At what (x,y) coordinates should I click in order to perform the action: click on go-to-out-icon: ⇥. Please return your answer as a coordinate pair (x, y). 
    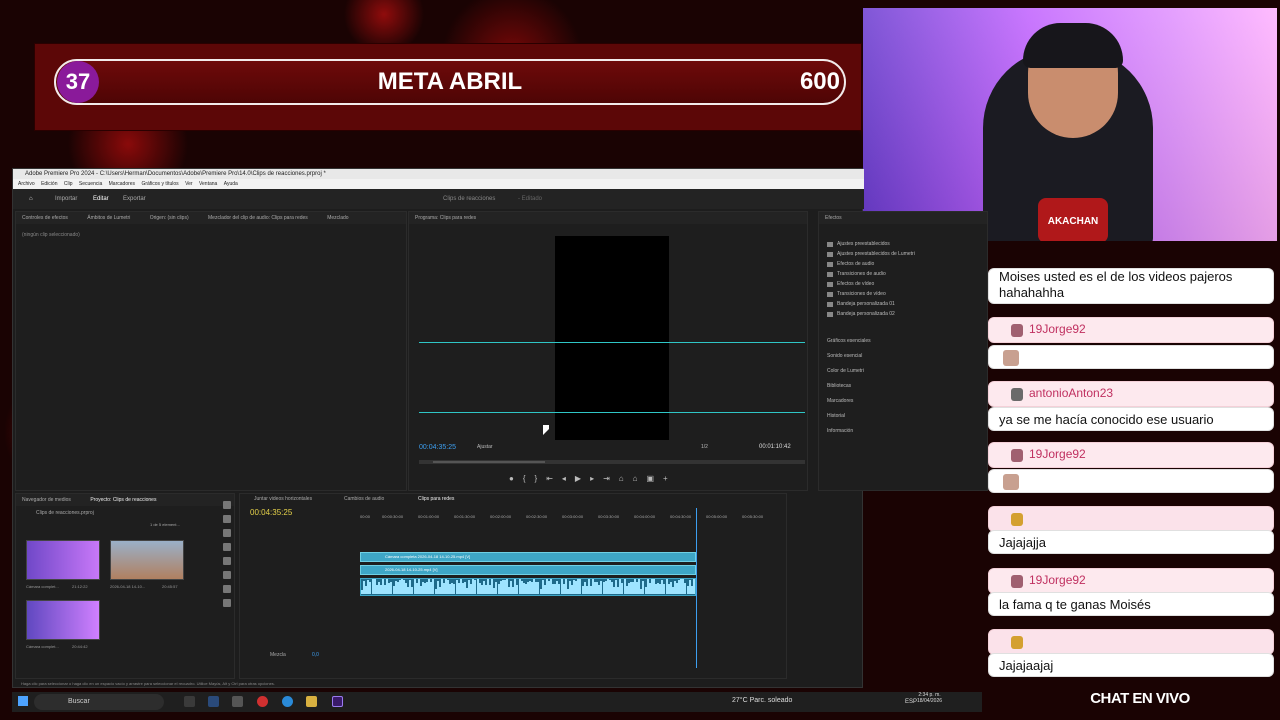
    Looking at the image, I should click on (611, 478).